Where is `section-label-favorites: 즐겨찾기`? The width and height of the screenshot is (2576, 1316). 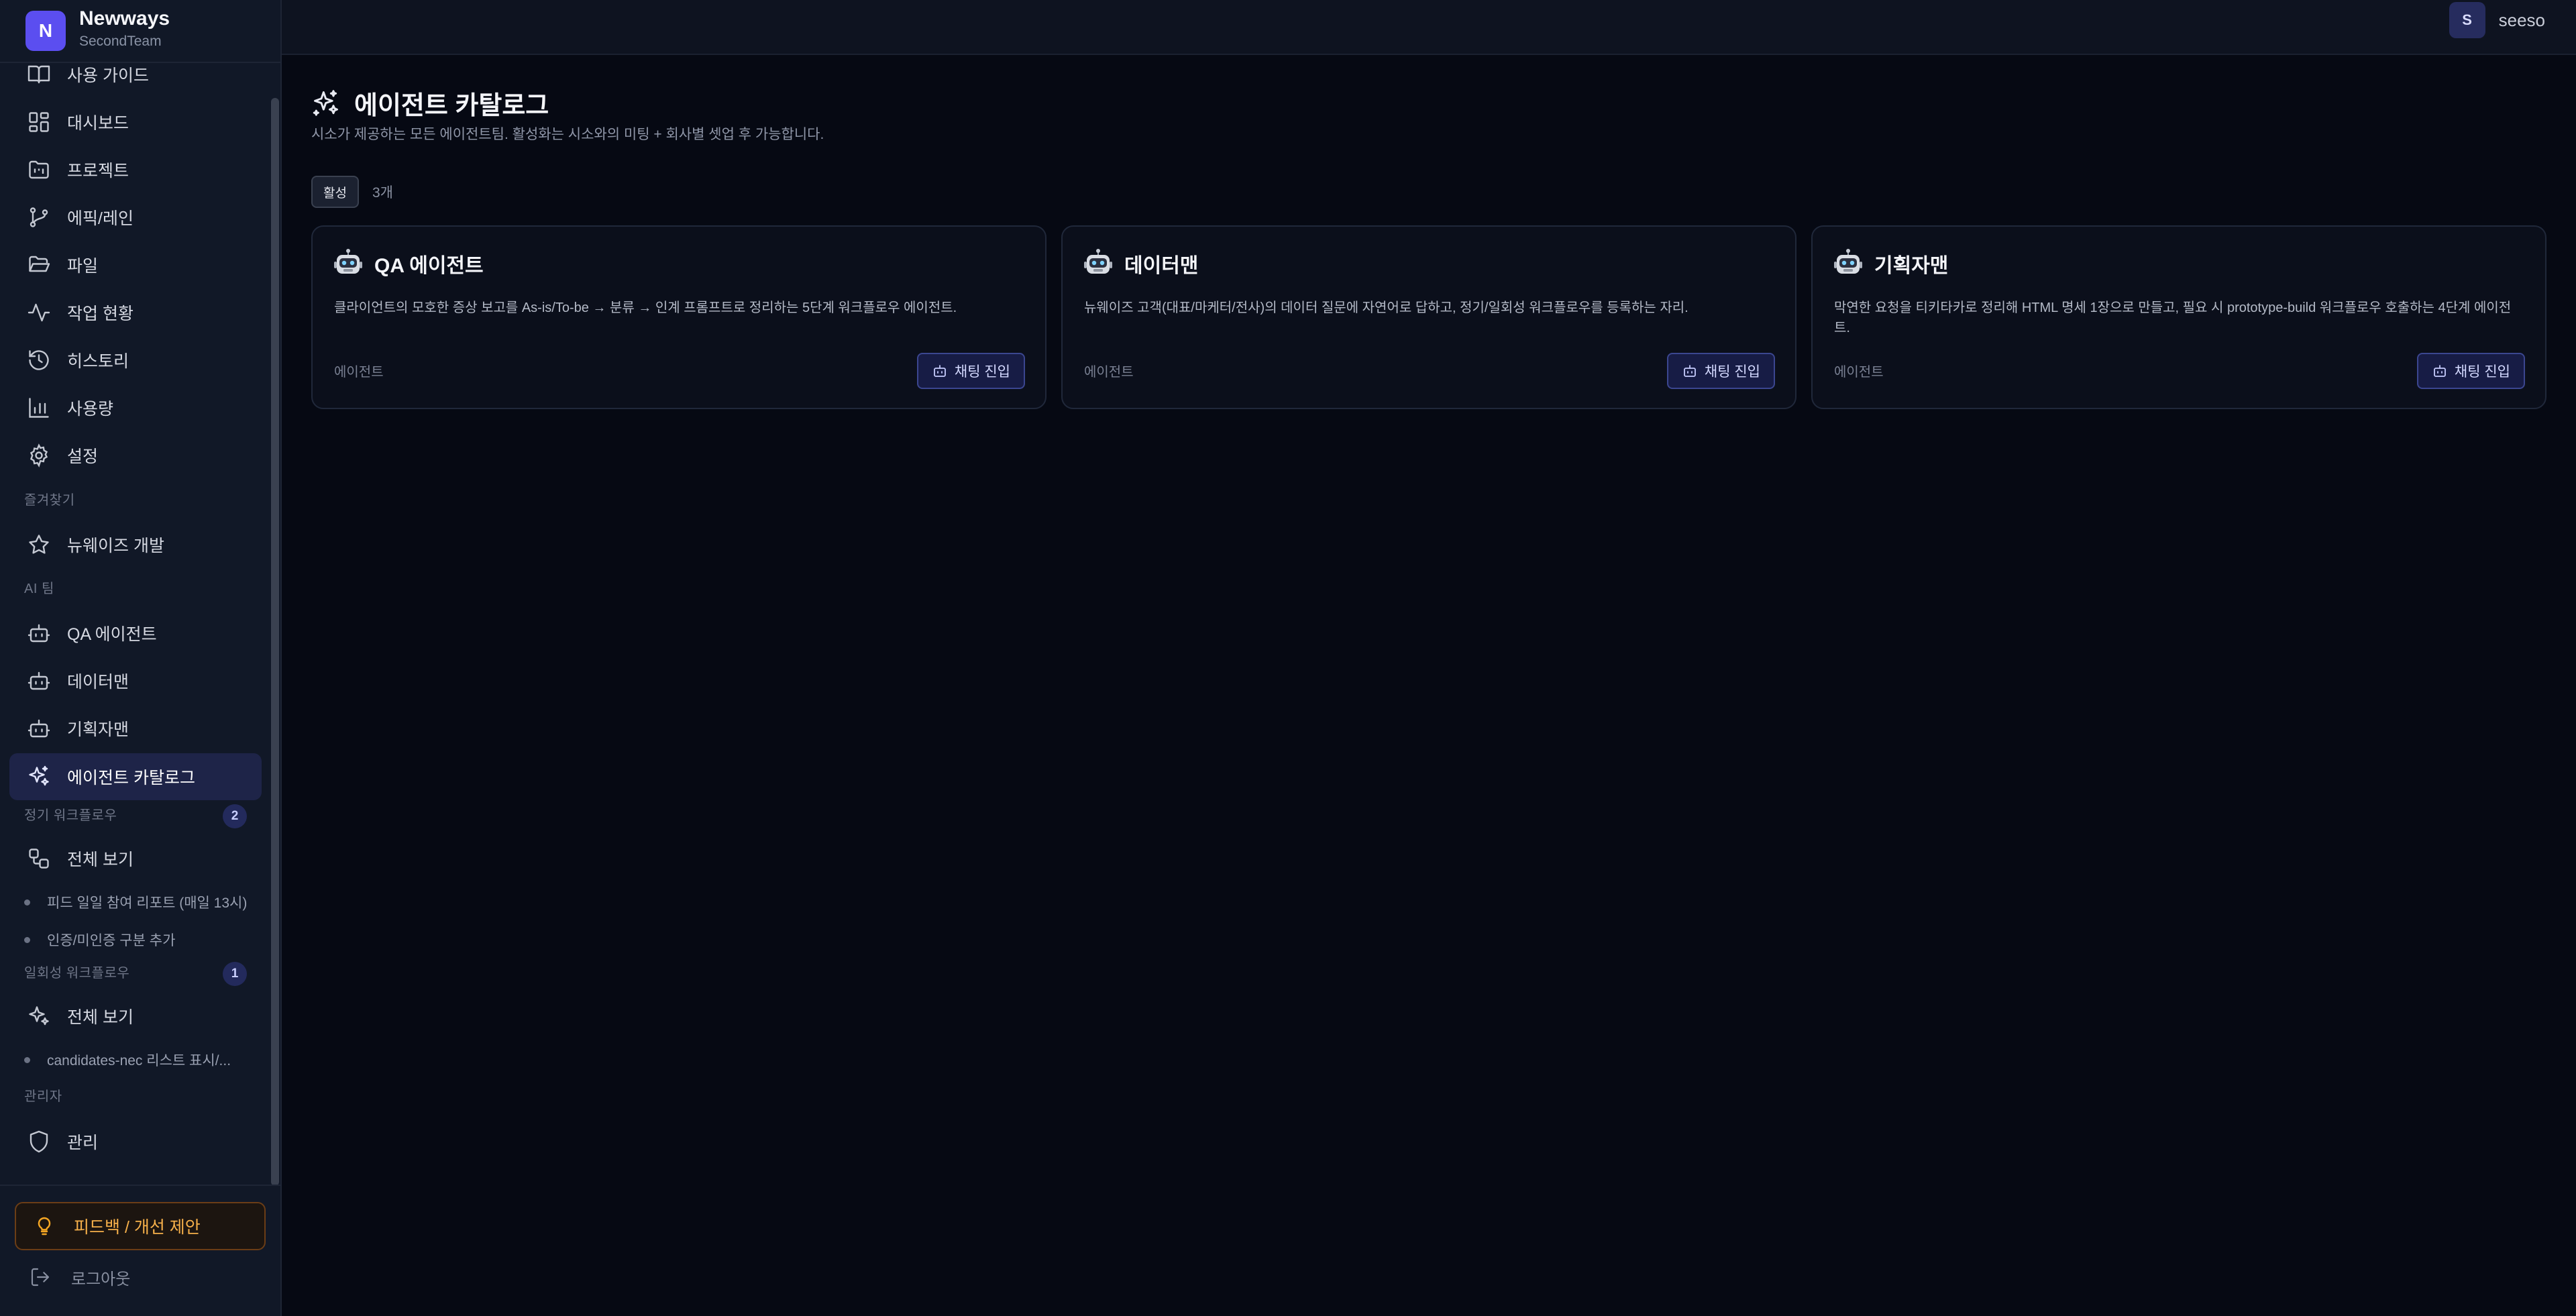
section-label-favorites: 즐겨찾기 is located at coordinates (49, 500).